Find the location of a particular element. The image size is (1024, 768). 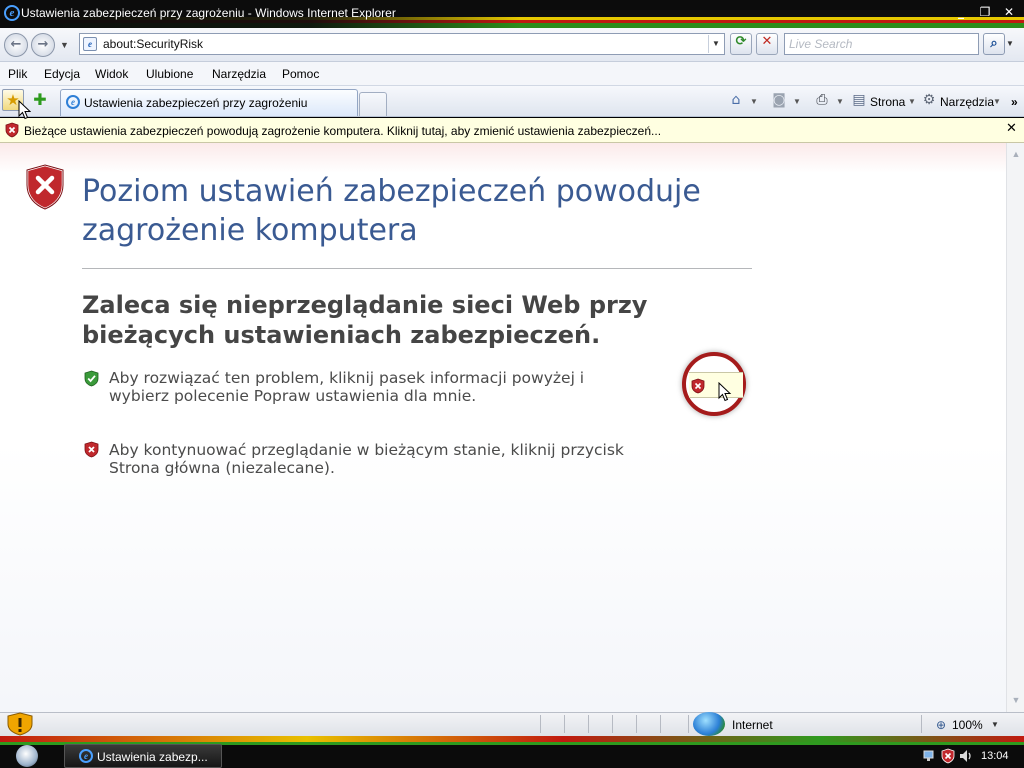

menu-tools: Narzędzia is located at coordinates (239, 74).